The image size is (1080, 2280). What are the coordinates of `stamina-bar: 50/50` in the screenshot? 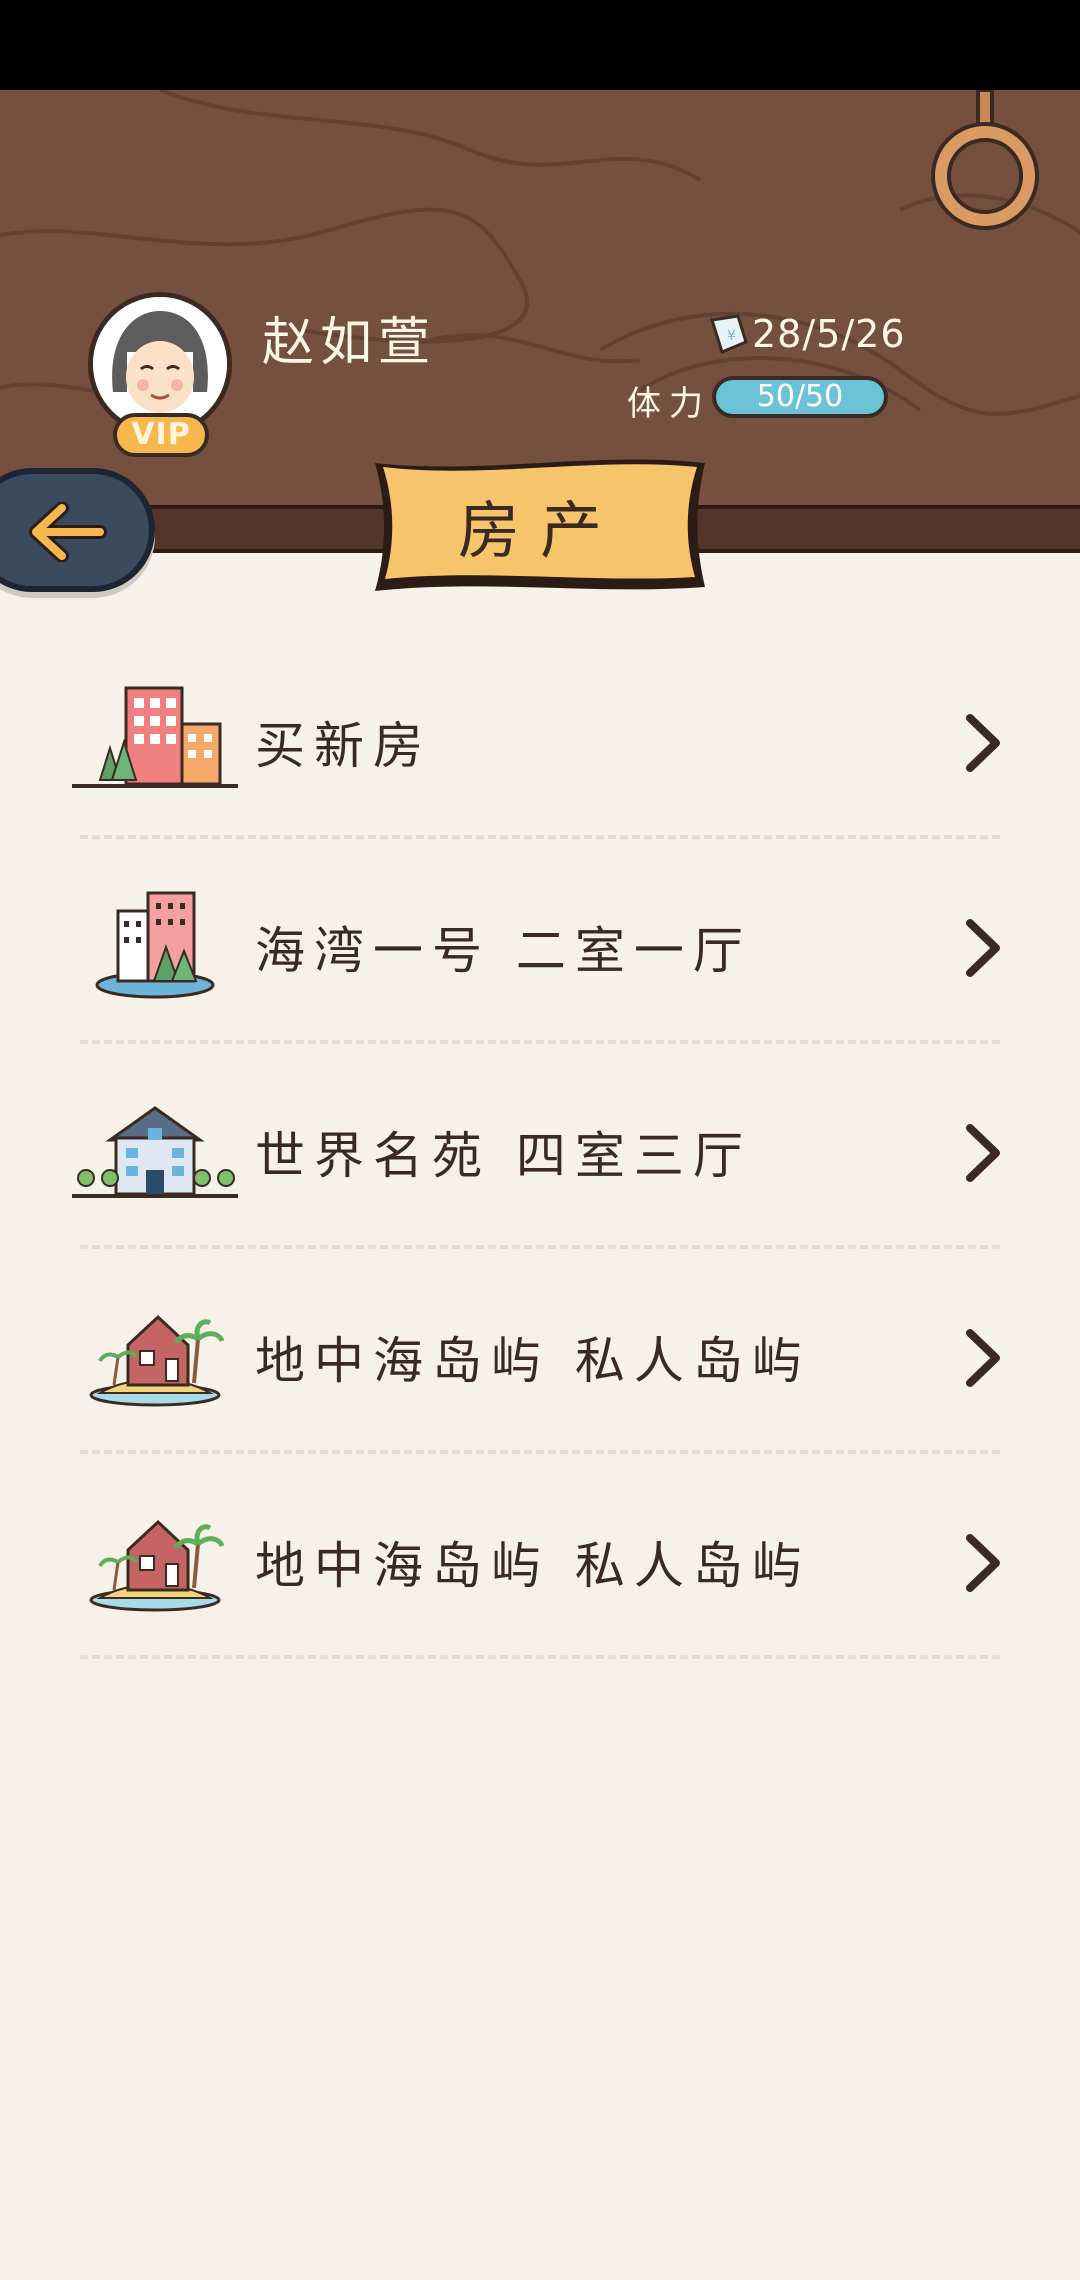 It's located at (800, 397).